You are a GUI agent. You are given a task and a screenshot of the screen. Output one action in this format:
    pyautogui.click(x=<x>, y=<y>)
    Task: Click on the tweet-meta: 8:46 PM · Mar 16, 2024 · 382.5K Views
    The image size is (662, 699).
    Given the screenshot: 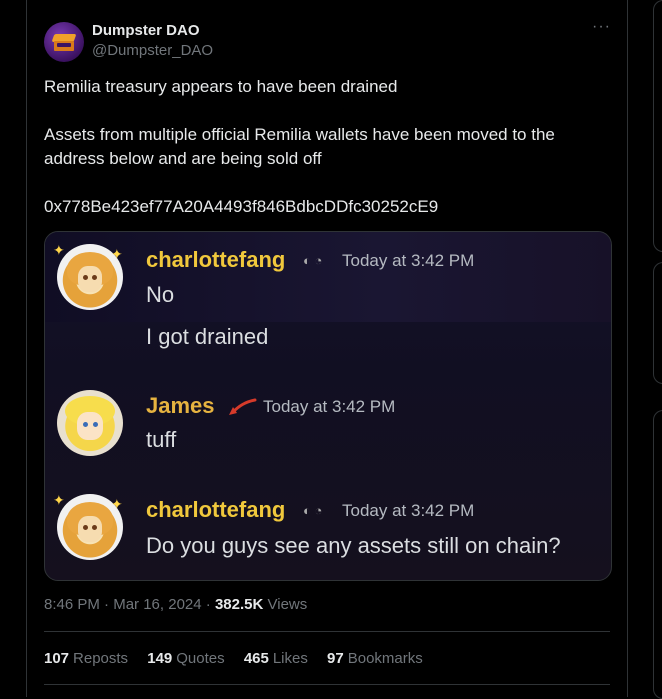 What is the action you would take?
    pyautogui.click(x=175, y=604)
    